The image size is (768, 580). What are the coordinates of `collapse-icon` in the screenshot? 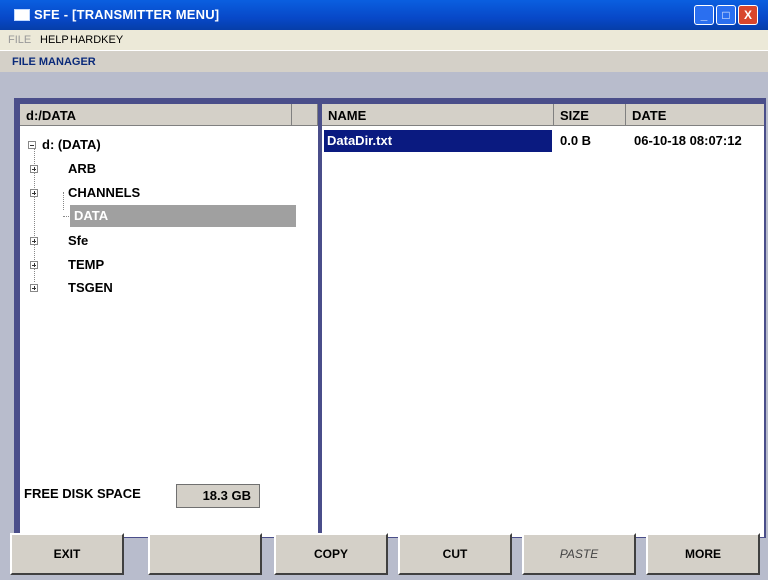 It's located at (32, 145).